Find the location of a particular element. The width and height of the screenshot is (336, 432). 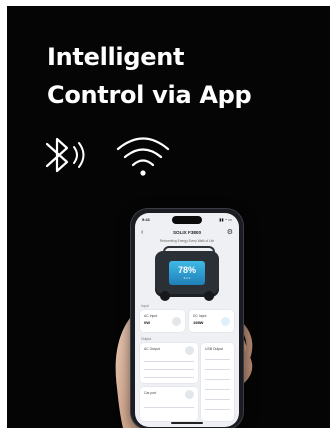

dc-input-card: DC Input 198W is located at coordinates (211, 321).